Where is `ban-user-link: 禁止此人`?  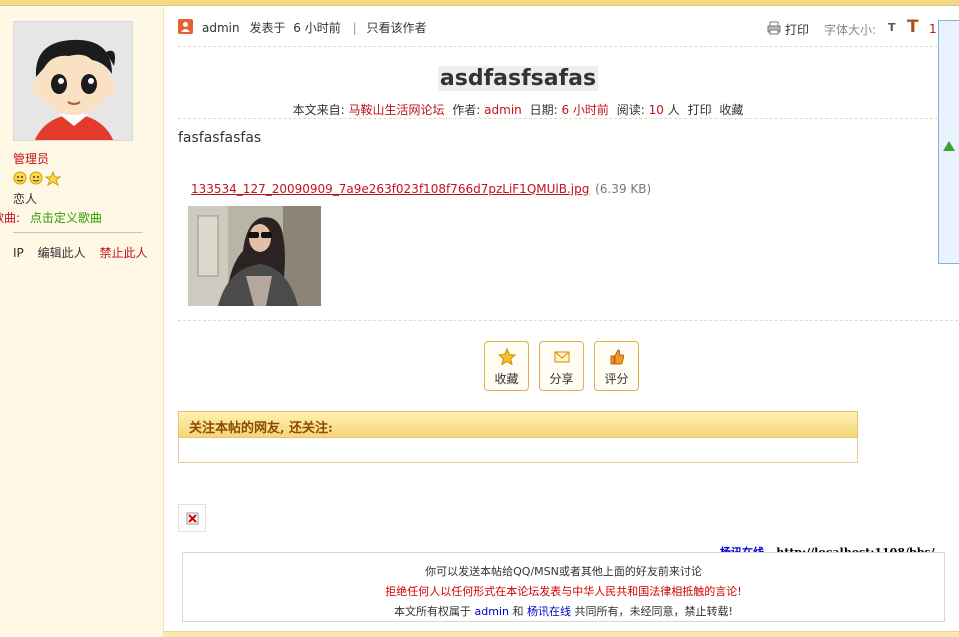 ban-user-link: 禁止此人 is located at coordinates (123, 253).